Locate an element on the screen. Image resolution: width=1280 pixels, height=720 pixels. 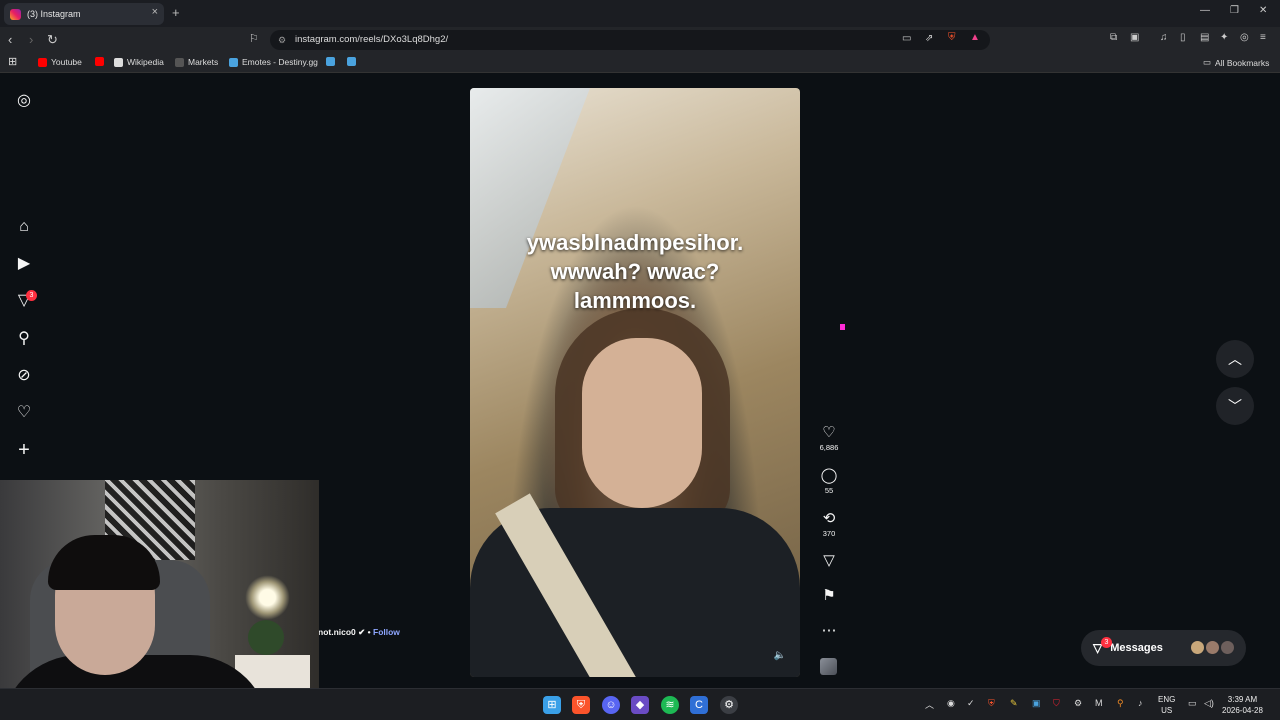
cast-icon: ▭ is located at coordinates (906, 38).